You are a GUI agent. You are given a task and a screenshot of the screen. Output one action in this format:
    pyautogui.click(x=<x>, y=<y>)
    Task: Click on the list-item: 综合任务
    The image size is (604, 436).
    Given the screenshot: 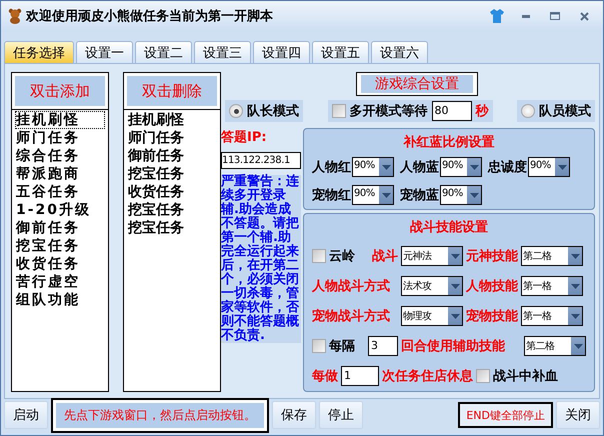 What is the action you would take?
    pyautogui.click(x=60, y=156)
    